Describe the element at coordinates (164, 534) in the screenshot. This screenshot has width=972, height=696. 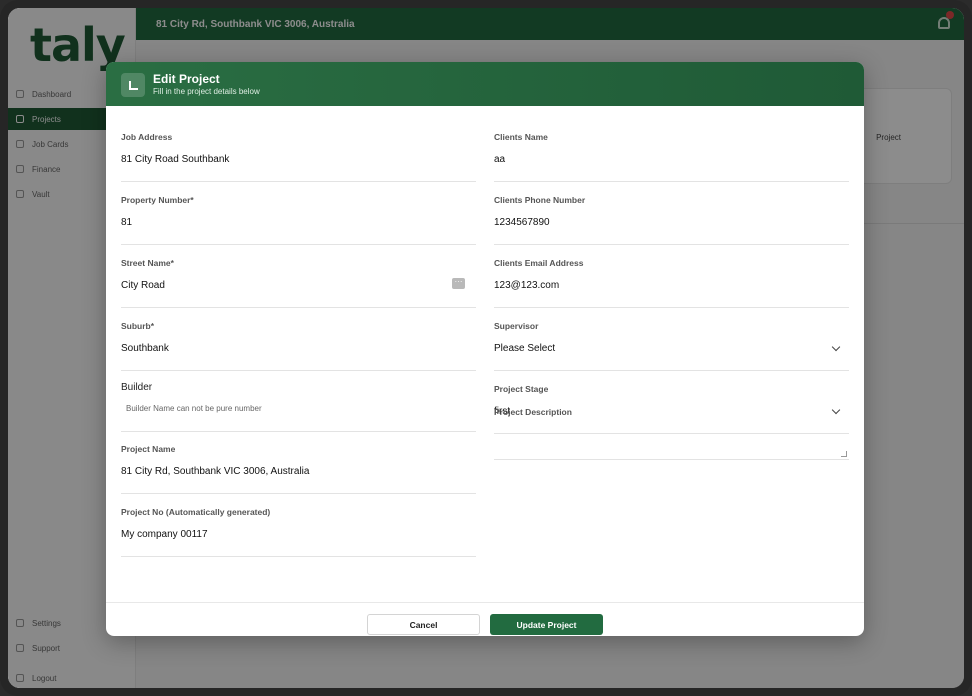
I see `project-no-value: My company 00117` at that location.